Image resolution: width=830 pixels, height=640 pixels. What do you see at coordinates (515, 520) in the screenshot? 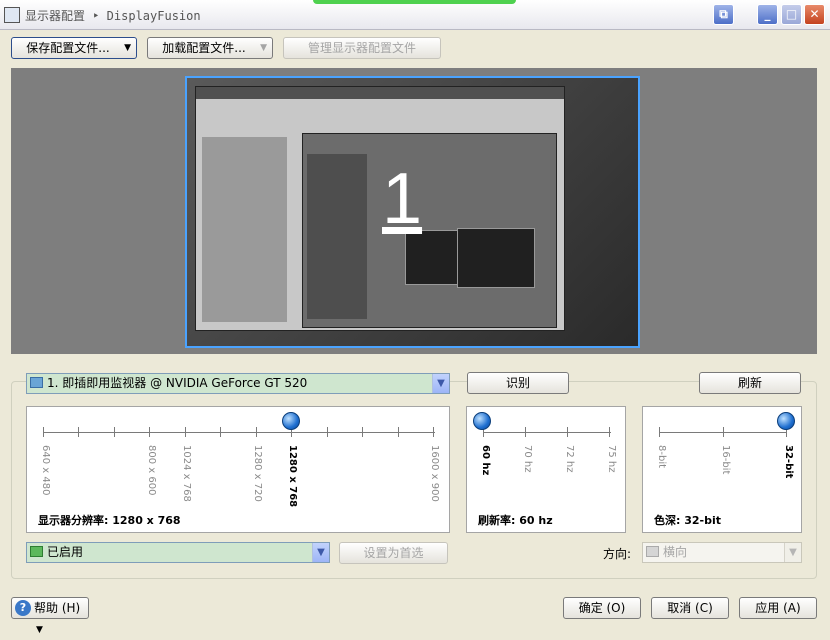
I see `refresh-rate-label: 刷新率: 60 hz` at bounding box center [515, 520].